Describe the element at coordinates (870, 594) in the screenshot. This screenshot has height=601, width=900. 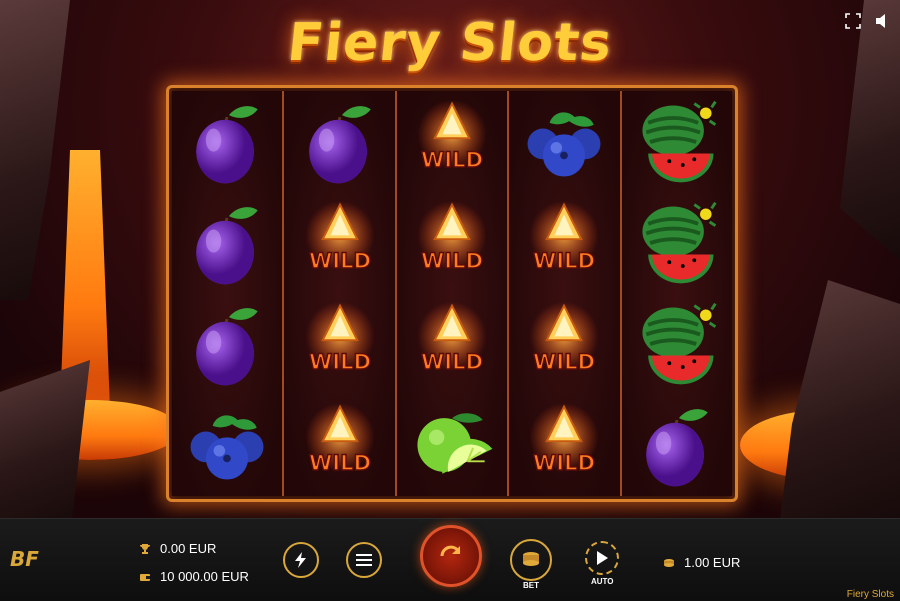
I see `game-name-label: Fiery Slots` at that location.